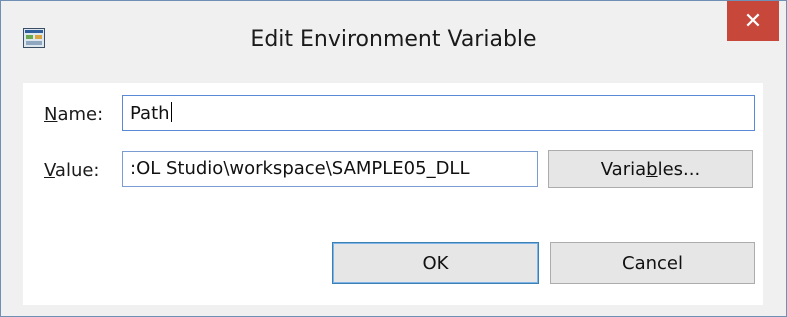 The image size is (787, 317). What do you see at coordinates (72, 170) in the screenshot?
I see `value-label: Value:` at bounding box center [72, 170].